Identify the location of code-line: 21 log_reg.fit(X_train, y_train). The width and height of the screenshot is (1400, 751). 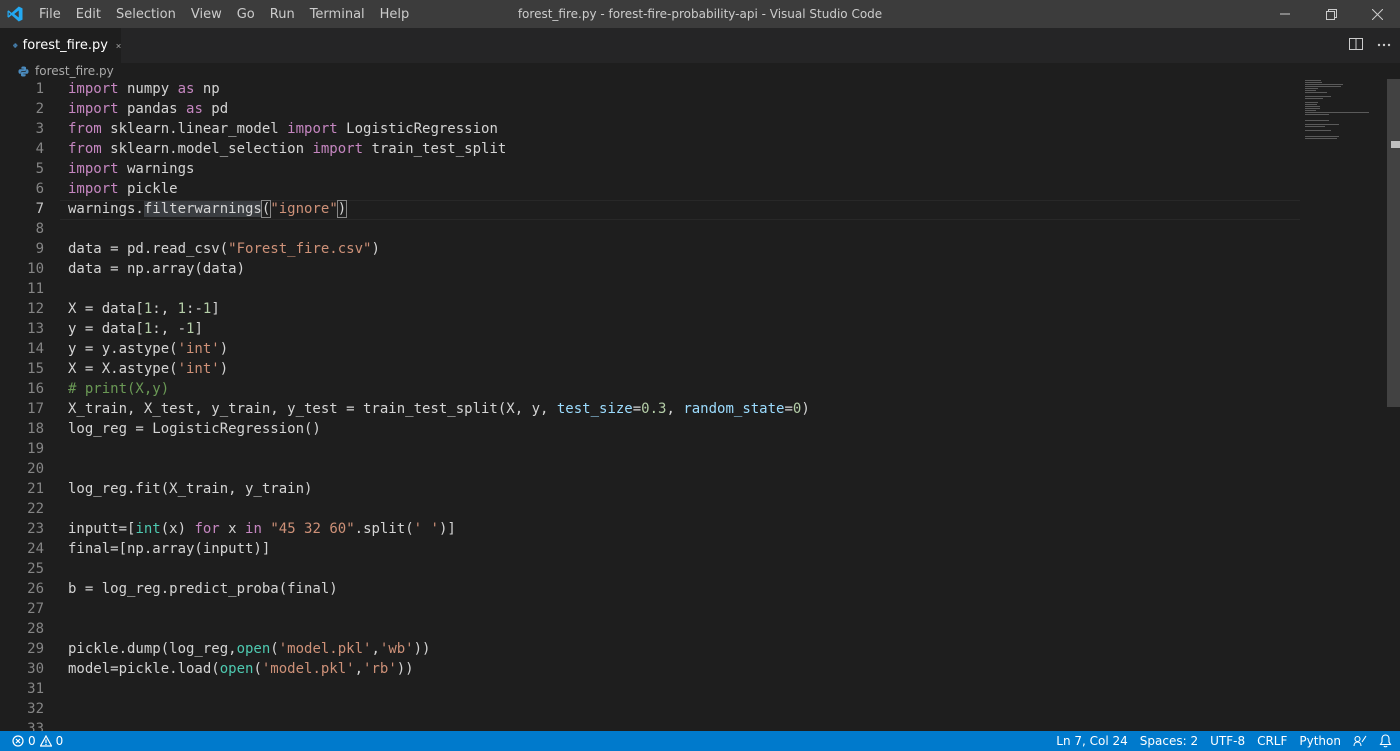
(650, 489).